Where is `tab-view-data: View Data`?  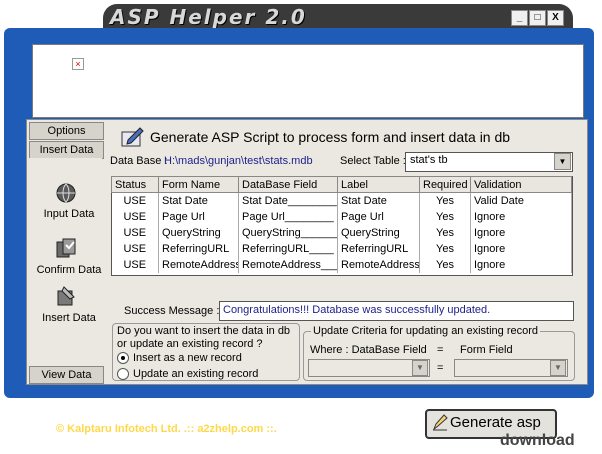 tab-view-data: View Data is located at coordinates (66, 375).